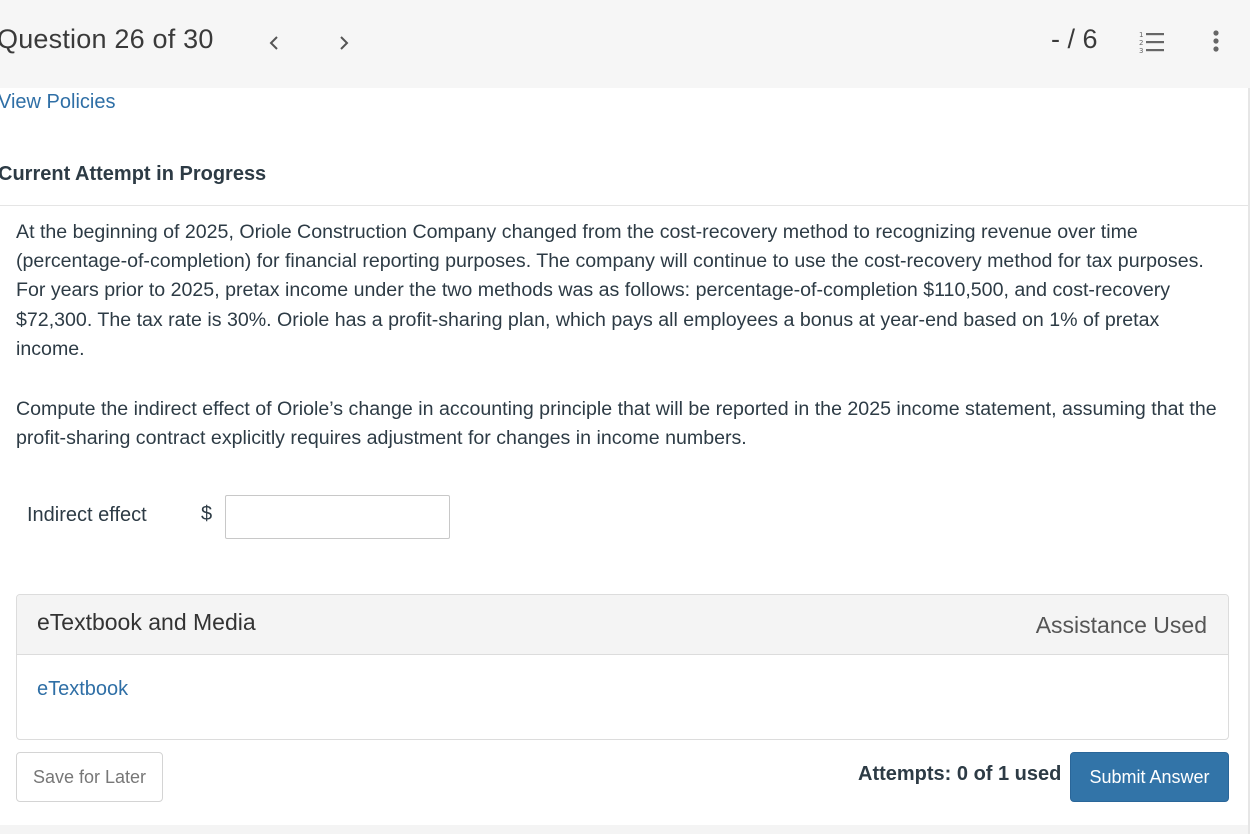 The height and width of the screenshot is (834, 1250). I want to click on next-question-button, so click(344, 43).